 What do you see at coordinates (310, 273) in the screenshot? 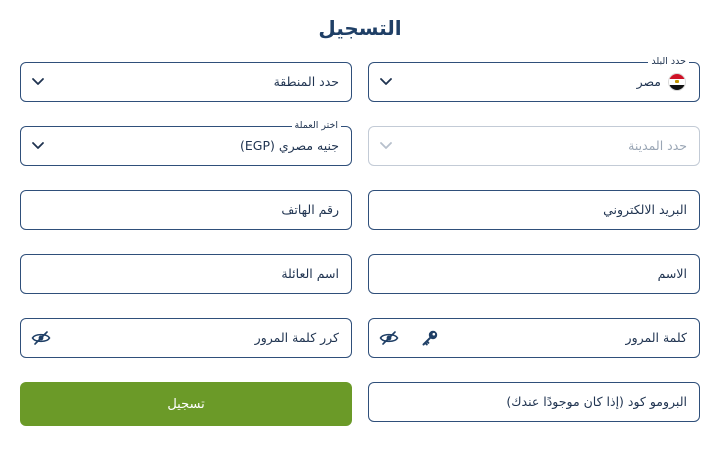
I see `last-name-placeholder: اسم العائلة` at bounding box center [310, 273].